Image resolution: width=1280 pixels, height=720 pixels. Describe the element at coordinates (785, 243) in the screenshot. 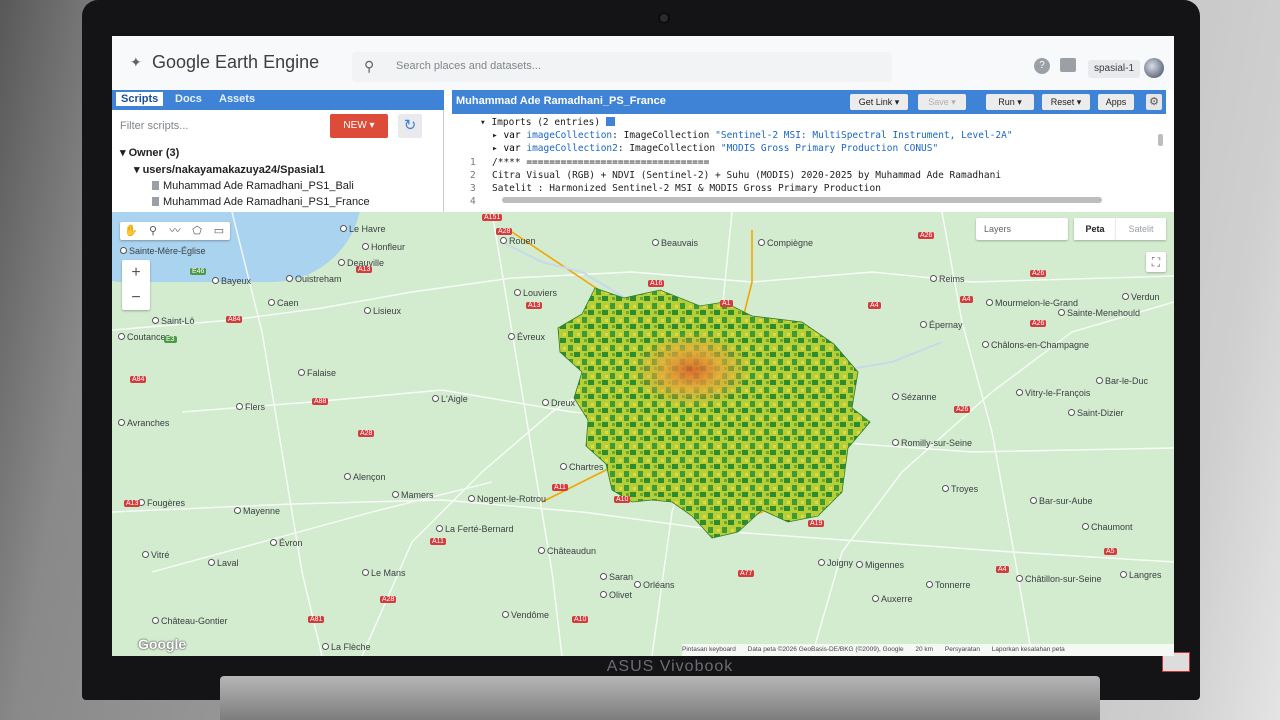

I see `place-label: Compiègne` at that location.